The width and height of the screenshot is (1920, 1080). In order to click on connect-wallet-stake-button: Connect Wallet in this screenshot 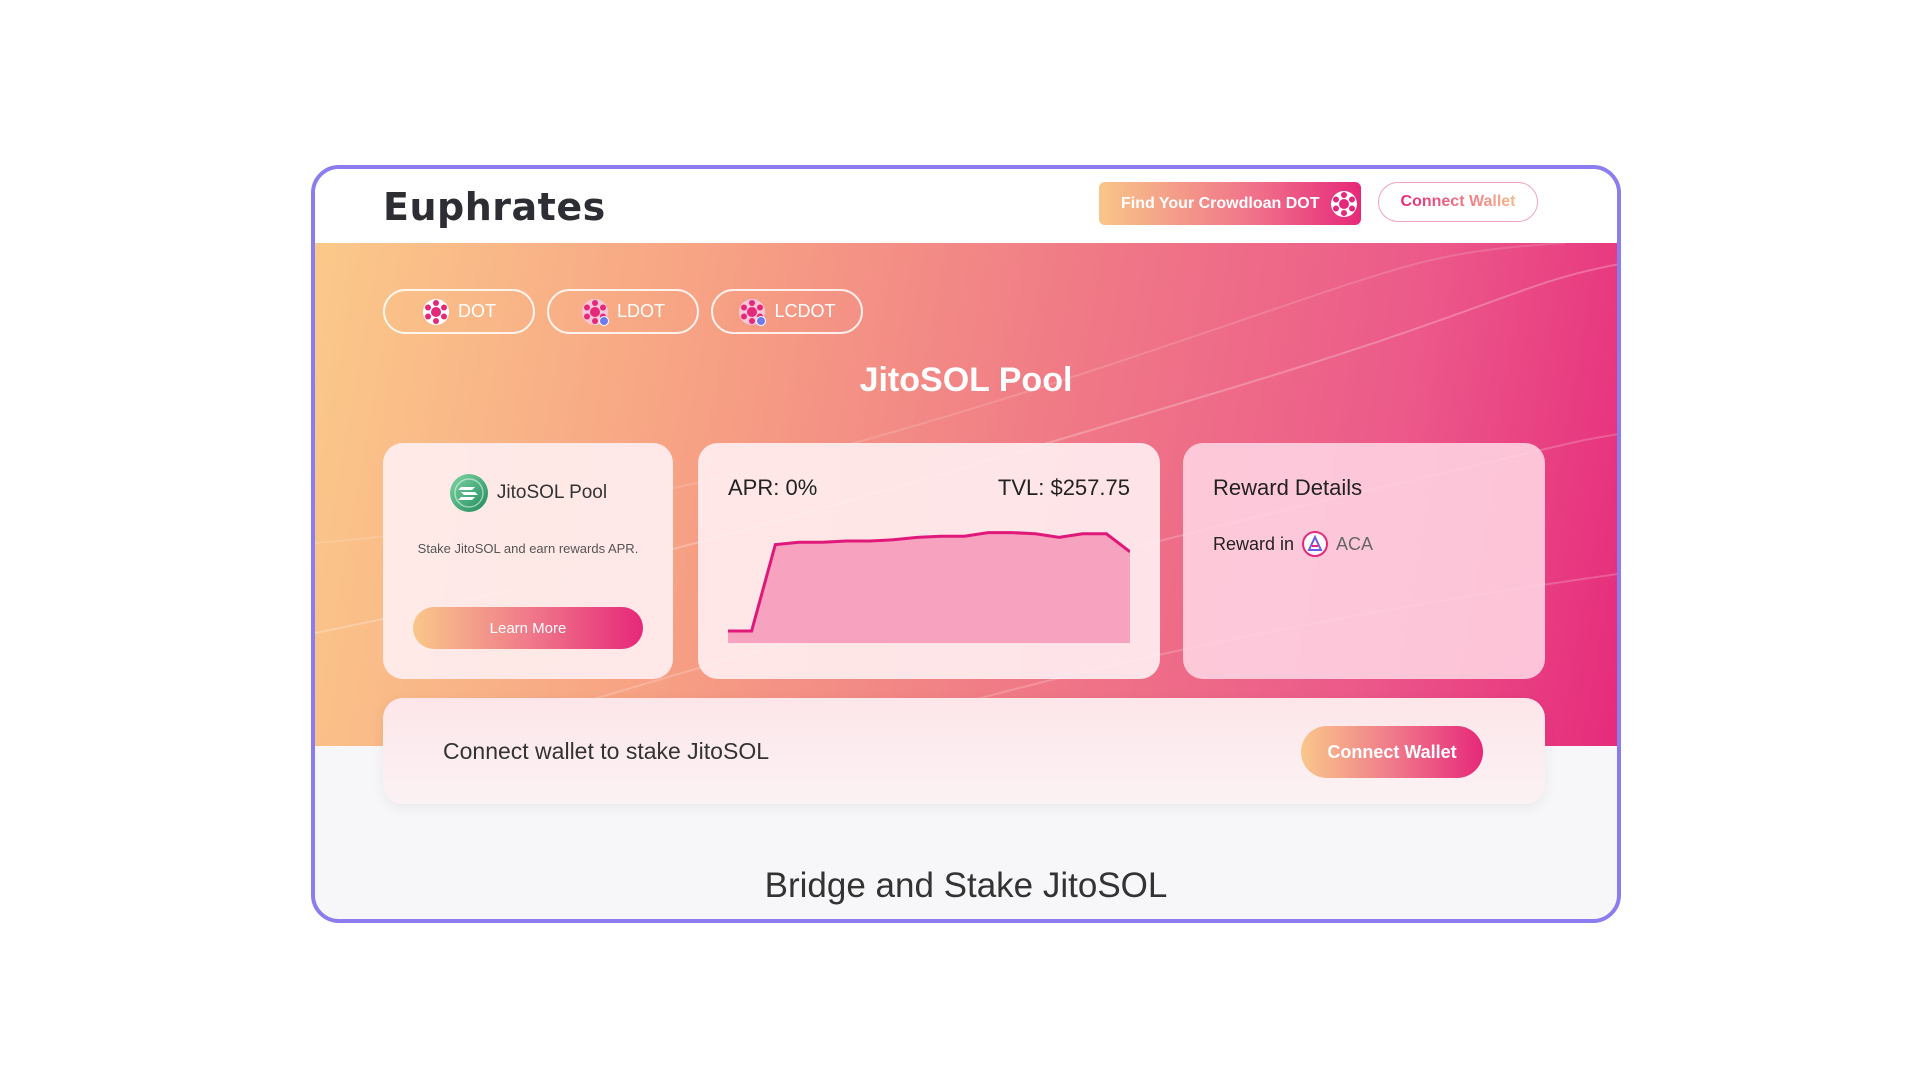, I will do `click(1392, 752)`.